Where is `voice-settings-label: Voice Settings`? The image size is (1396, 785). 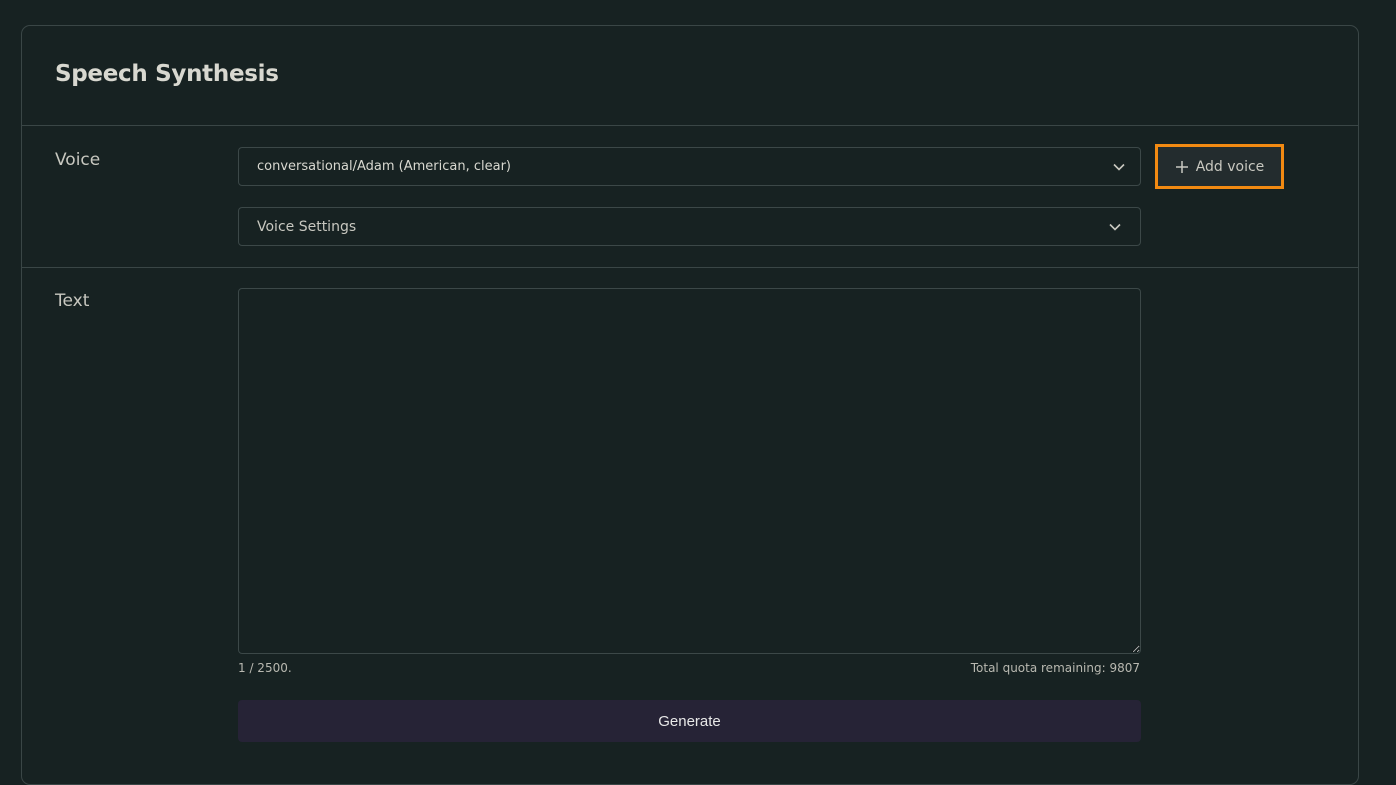 voice-settings-label: Voice Settings is located at coordinates (307, 226).